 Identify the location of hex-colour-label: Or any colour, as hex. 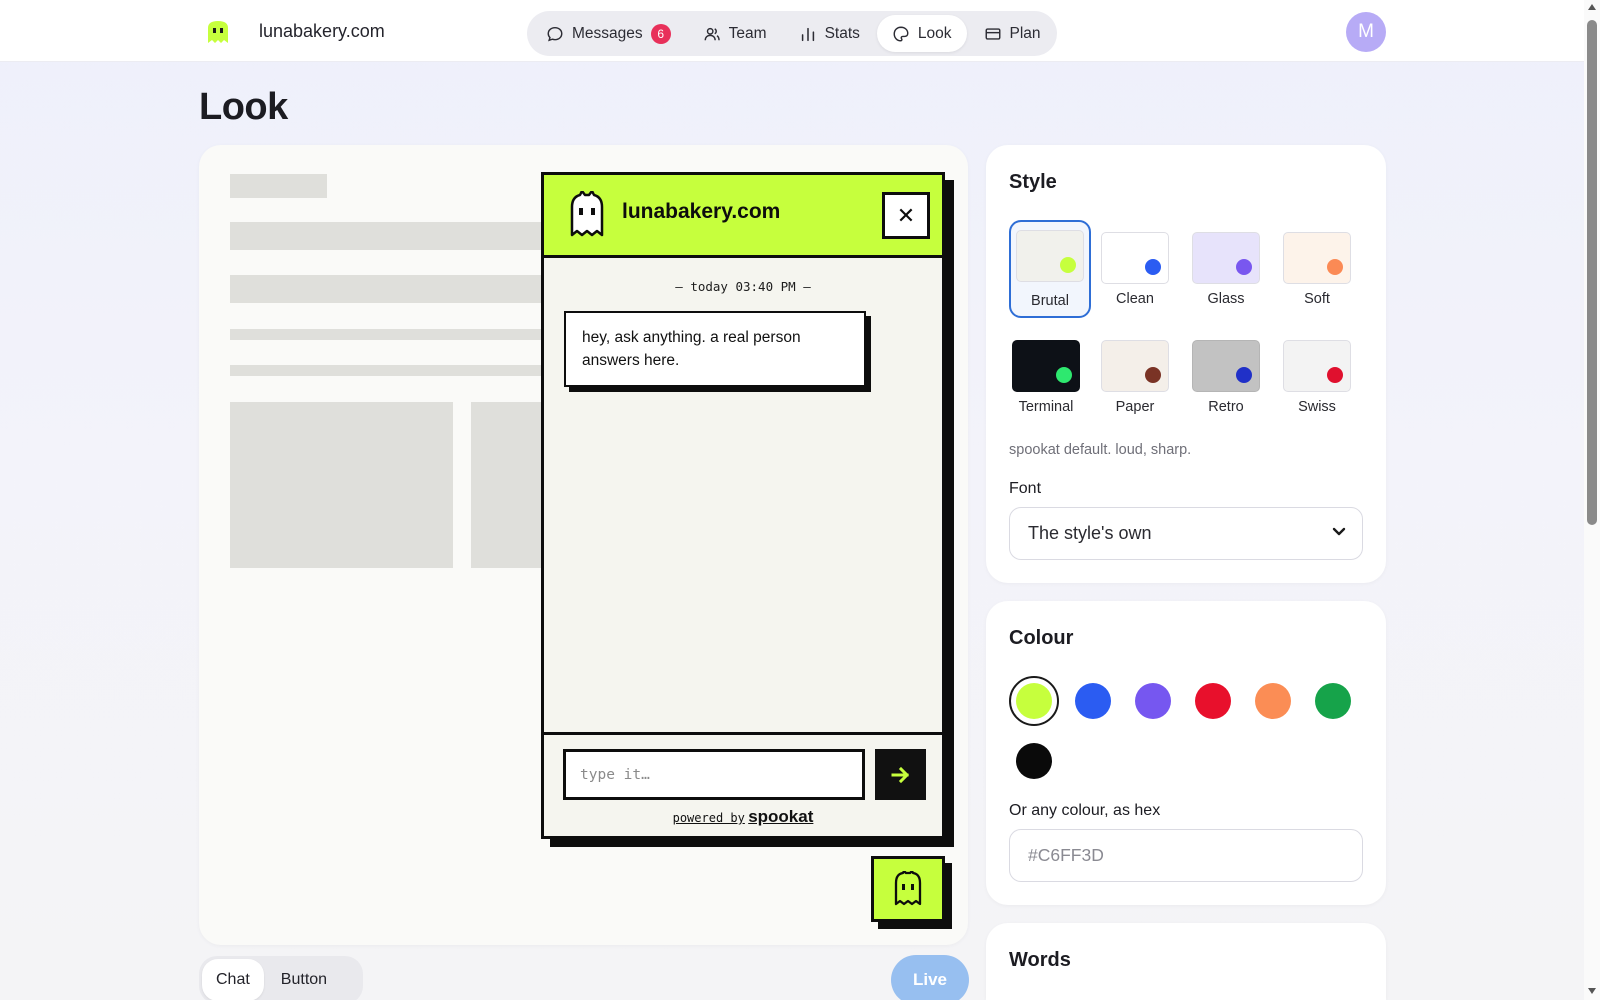
(1085, 810).